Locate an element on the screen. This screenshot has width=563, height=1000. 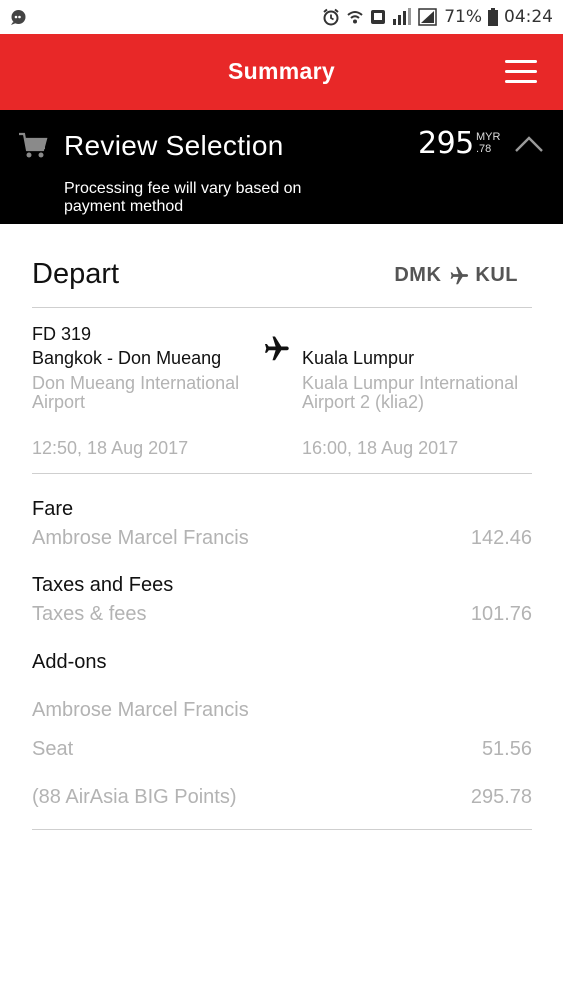
status-time: 04:24 is located at coordinates (528, 17).